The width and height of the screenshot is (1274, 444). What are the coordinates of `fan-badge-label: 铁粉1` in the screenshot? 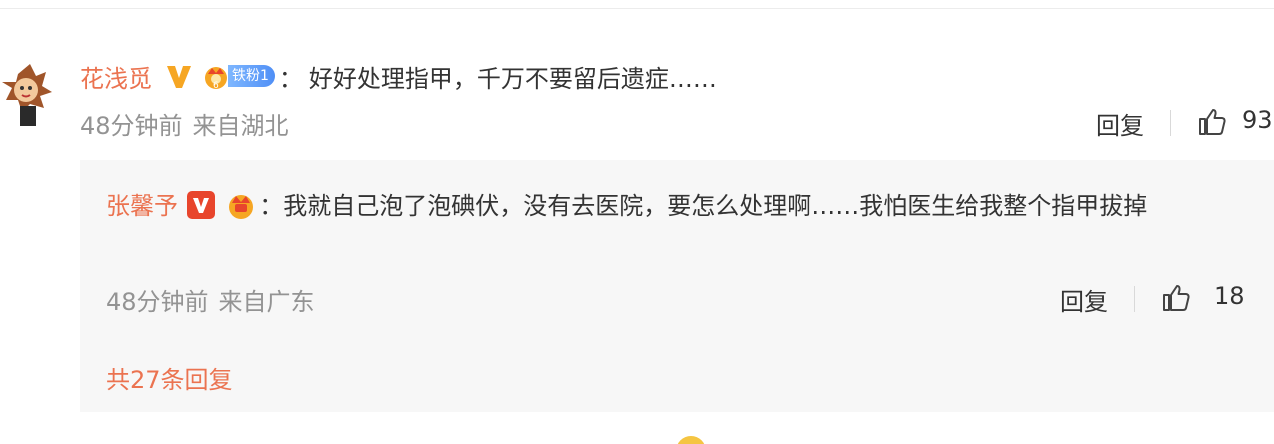 It's located at (251, 76).